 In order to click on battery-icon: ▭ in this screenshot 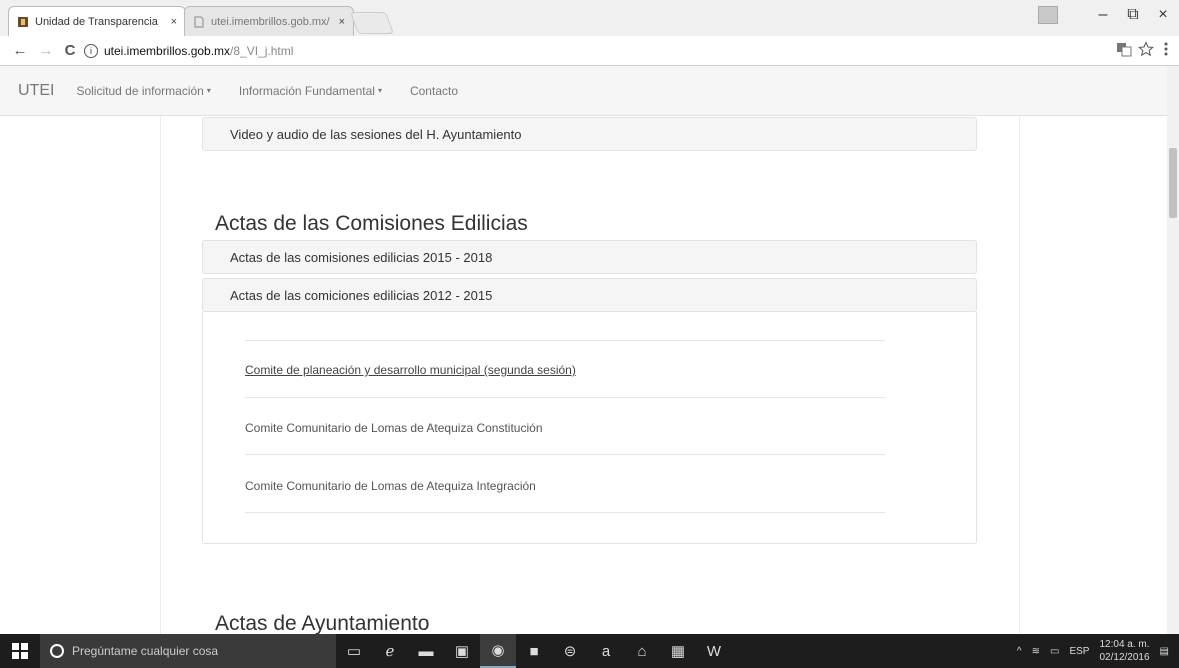, I will do `click(1054, 651)`.